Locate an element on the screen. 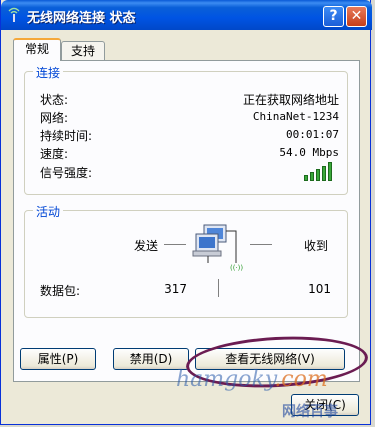 The width and height of the screenshot is (375, 427). network-computers-icon: ((·)) is located at coordinates (217, 247).